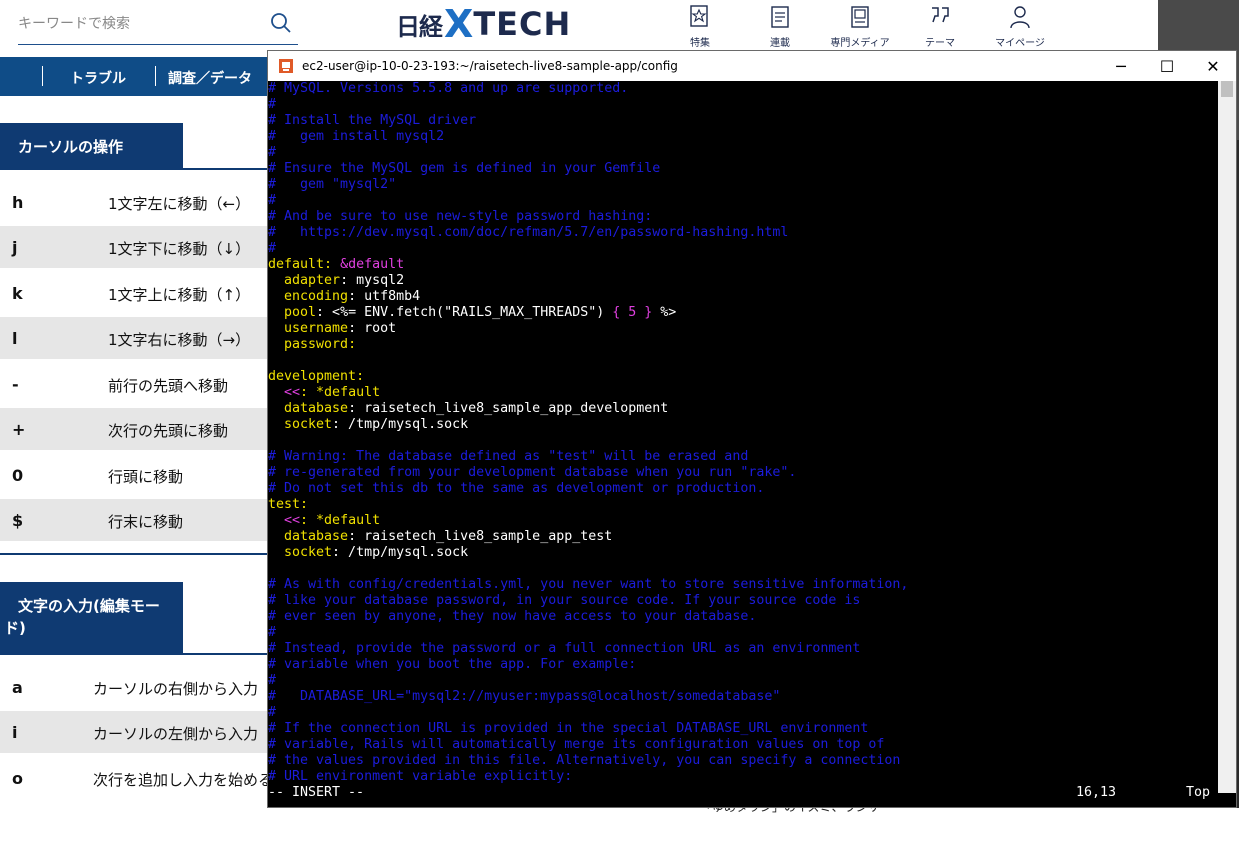 The width and height of the screenshot is (1239, 865). I want to click on topnav-media: 専門メディア, so click(860, 25).